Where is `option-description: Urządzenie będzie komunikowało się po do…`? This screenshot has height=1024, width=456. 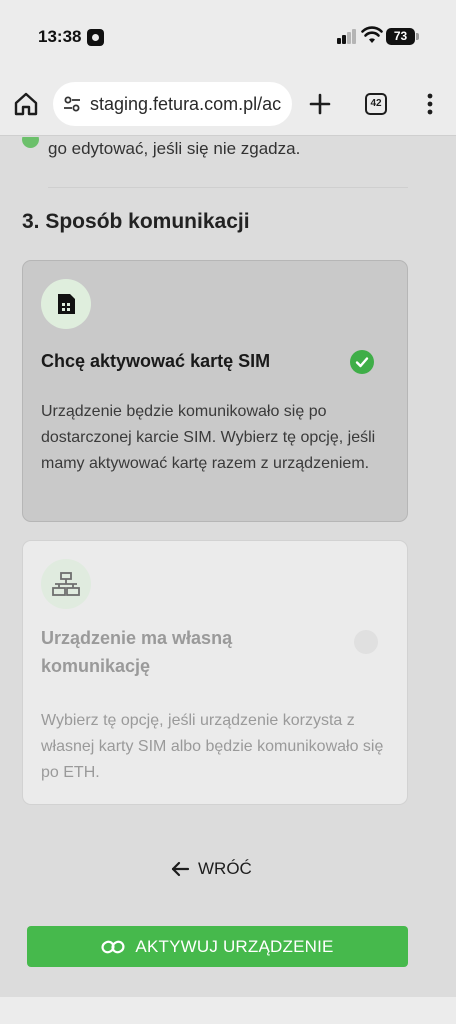 option-description: Urządzenie będzie komunikowało się po do… is located at coordinates (208, 437).